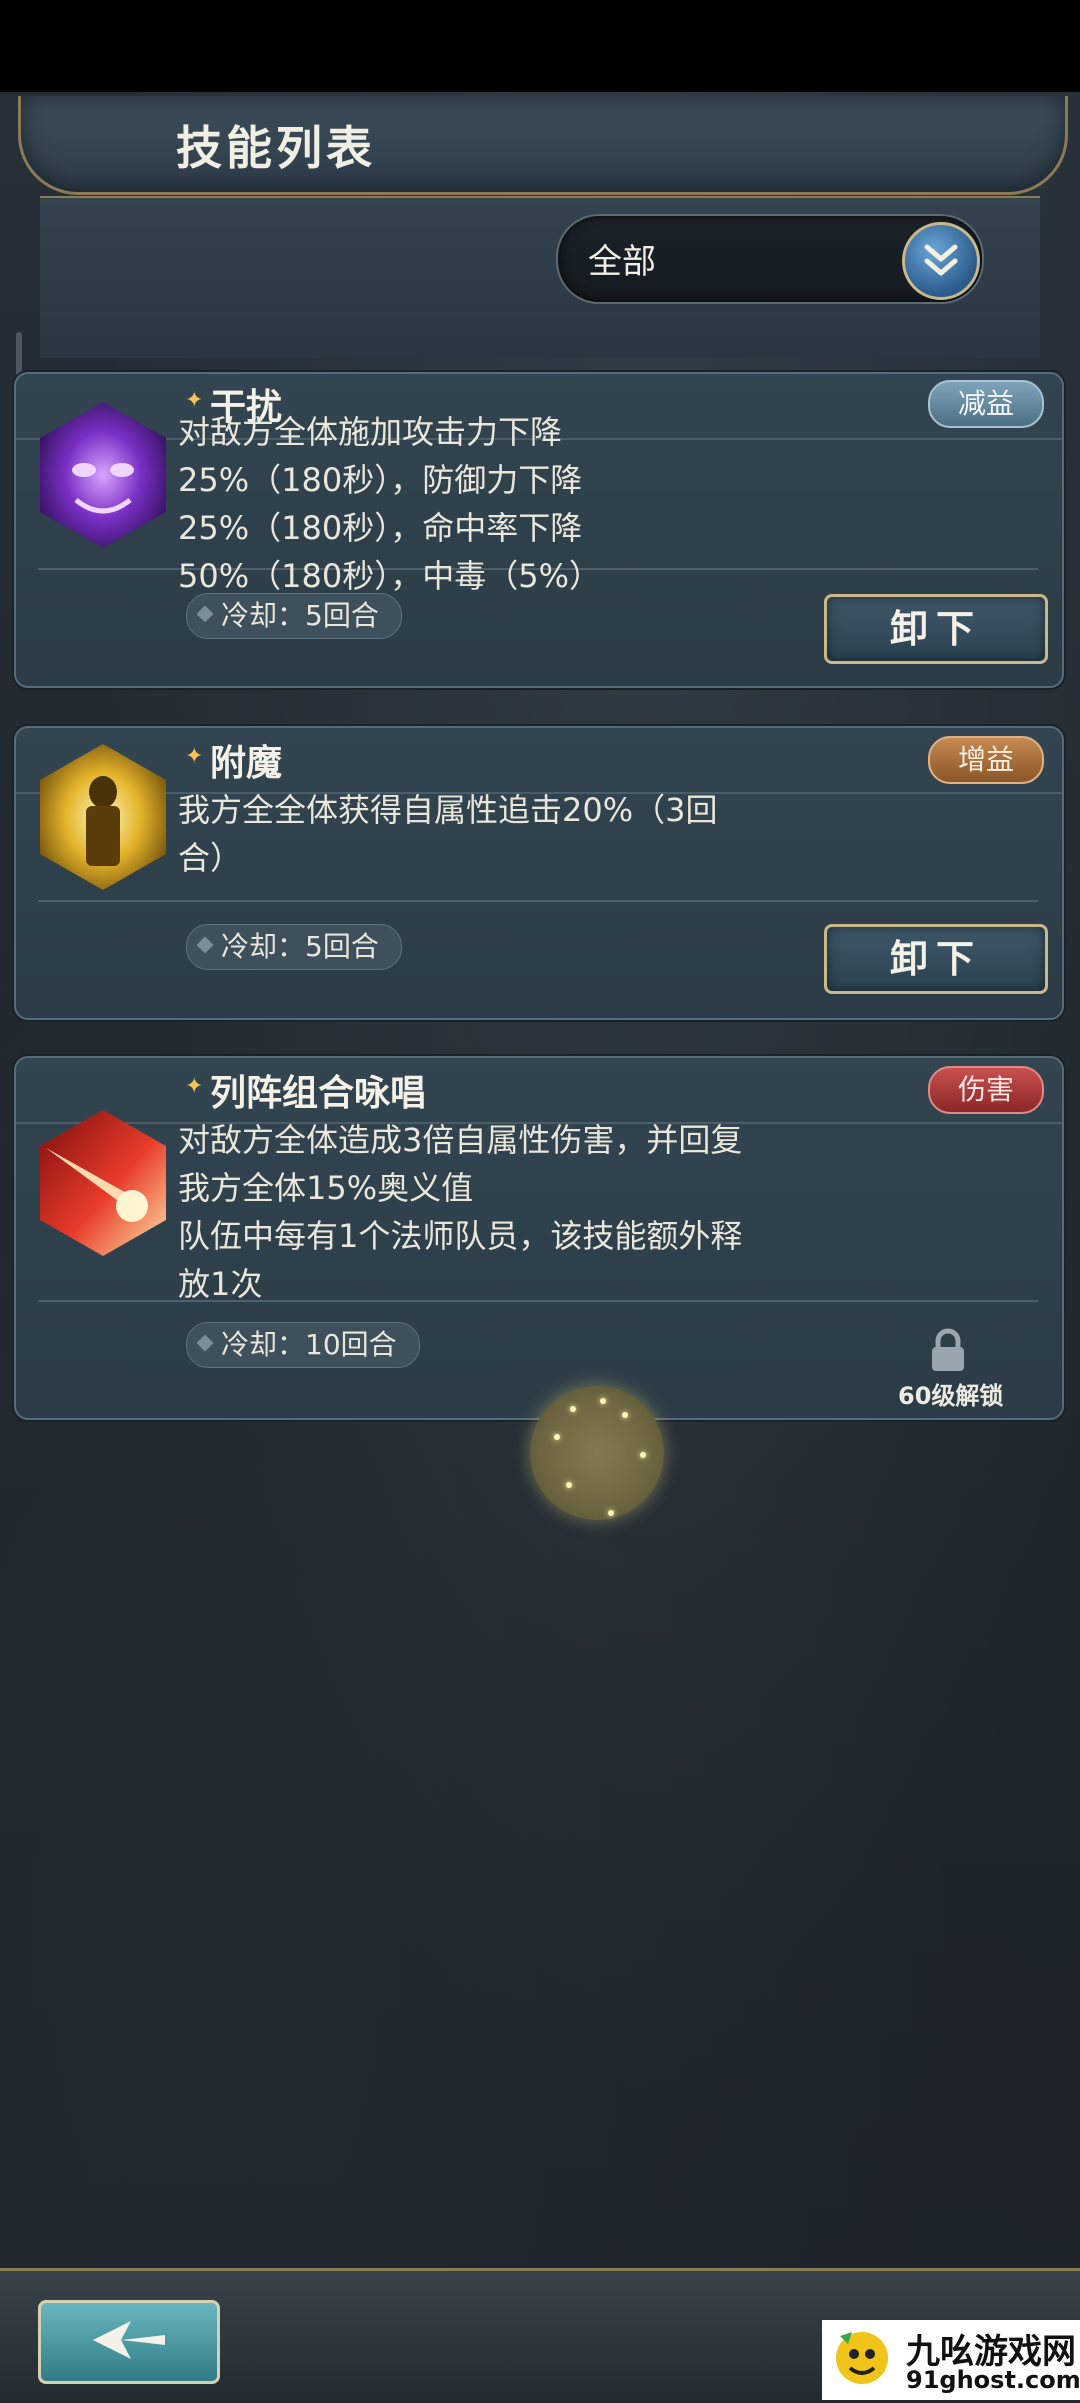 Image resolution: width=1080 pixels, height=2403 pixels. I want to click on skill-tag-debuff: 减益, so click(986, 404).